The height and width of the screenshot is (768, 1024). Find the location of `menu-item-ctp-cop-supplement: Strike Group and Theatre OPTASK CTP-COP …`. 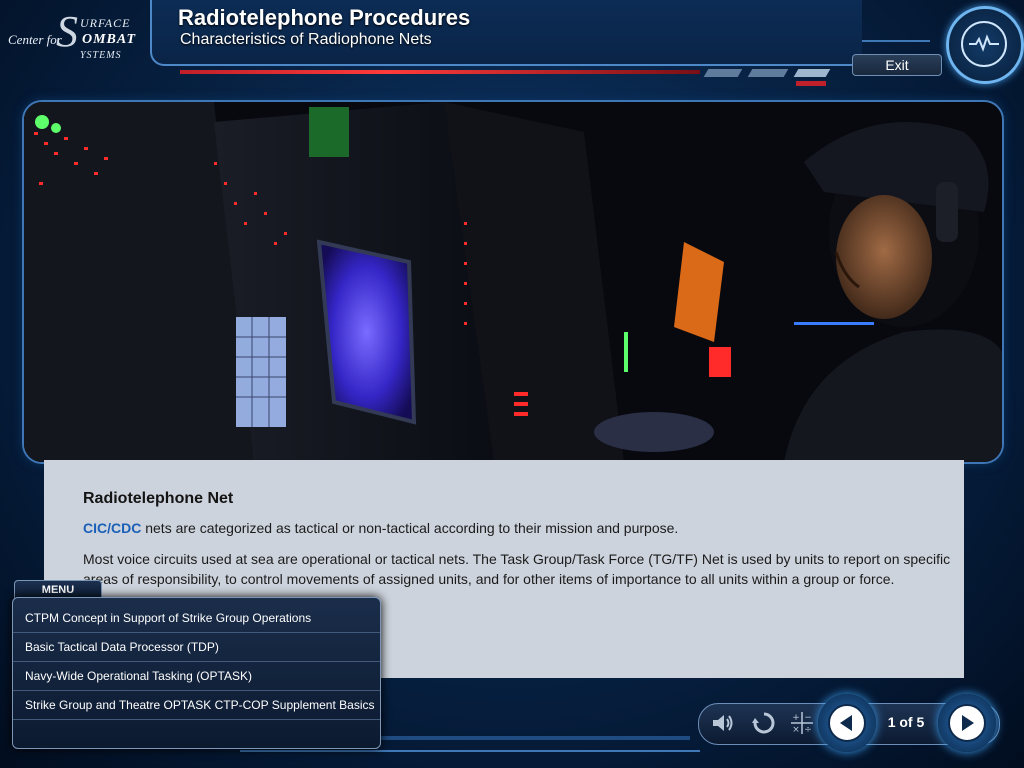

menu-item-ctp-cop-supplement: Strike Group and Theatre OPTASK CTP-COP … is located at coordinates (196, 705).